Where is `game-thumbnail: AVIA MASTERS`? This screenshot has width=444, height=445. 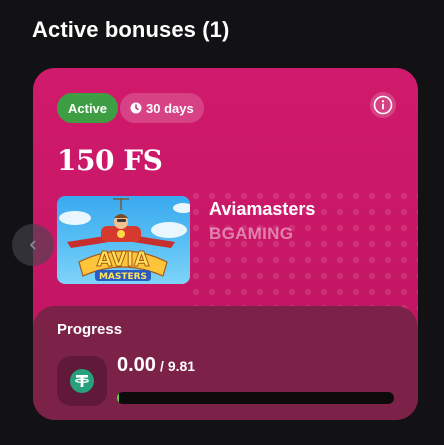
game-thumbnail: AVIA MASTERS is located at coordinates (123, 240).